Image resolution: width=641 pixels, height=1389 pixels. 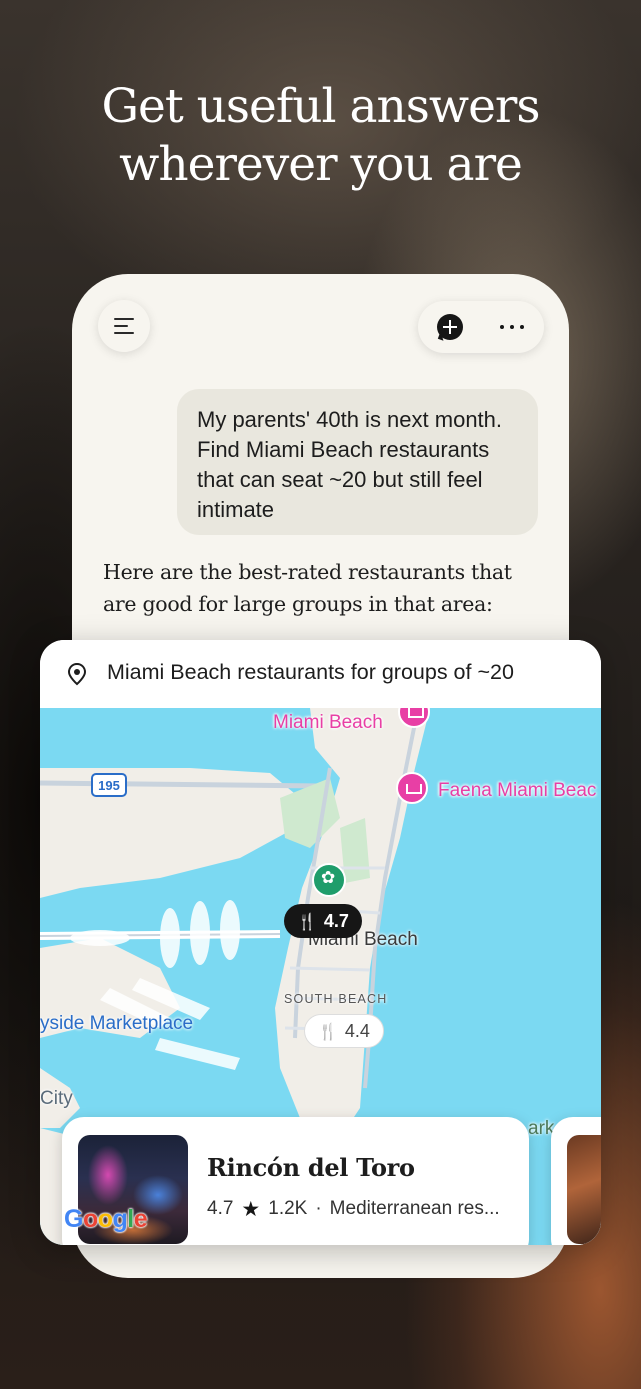 I want to click on map-label-faena: Faena Miami Beac, so click(x=517, y=790).